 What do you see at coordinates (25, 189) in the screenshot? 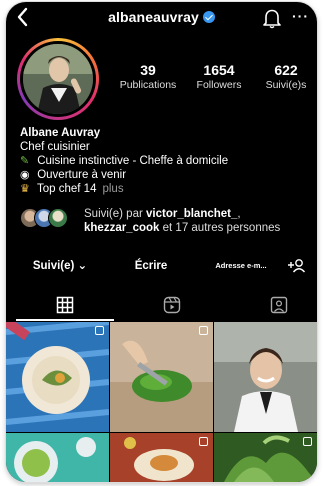
I see `trophy-icon: ♛` at bounding box center [25, 189].